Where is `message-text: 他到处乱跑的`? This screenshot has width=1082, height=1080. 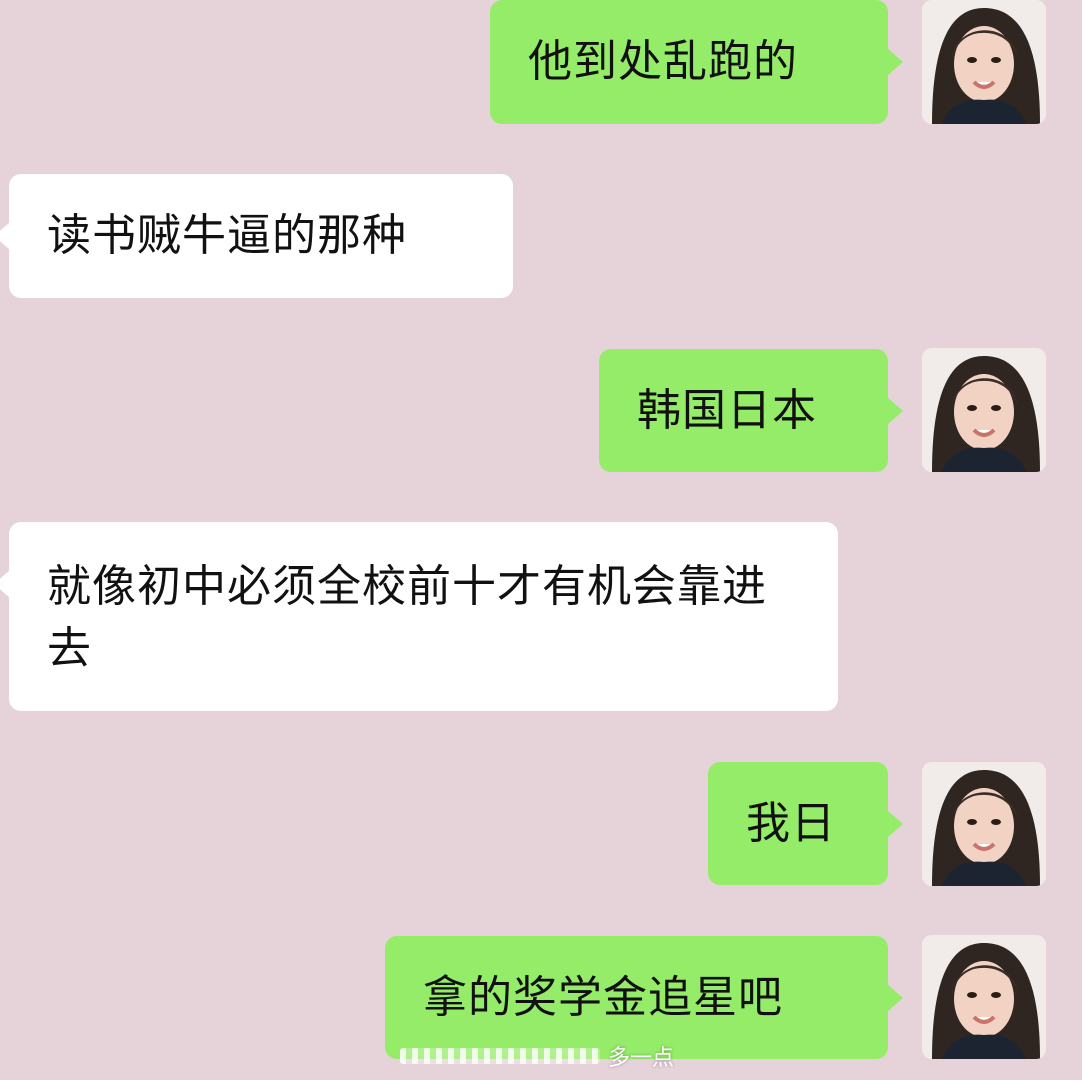 message-text: 他到处乱跑的 is located at coordinates (663, 61).